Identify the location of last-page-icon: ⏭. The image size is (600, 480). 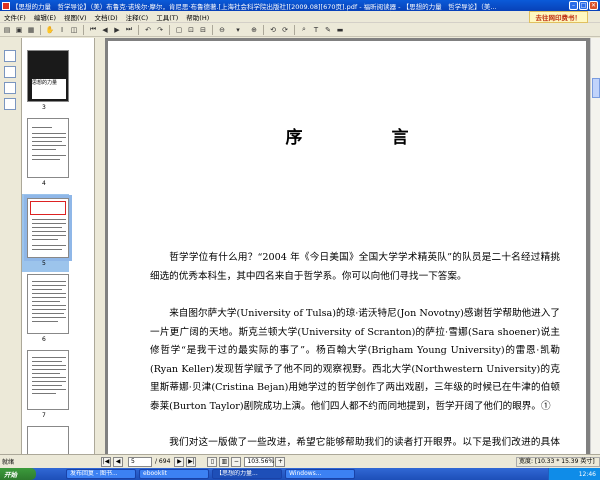
(129, 30).